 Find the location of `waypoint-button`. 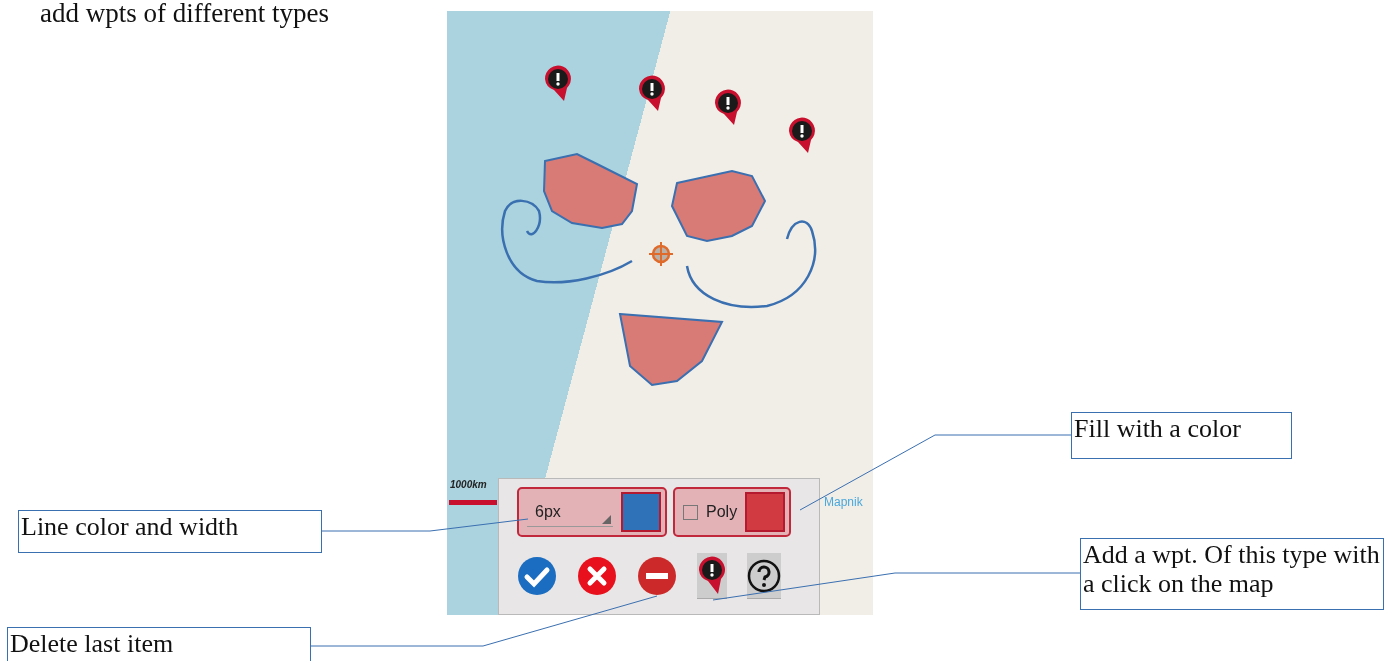

waypoint-button is located at coordinates (712, 576).